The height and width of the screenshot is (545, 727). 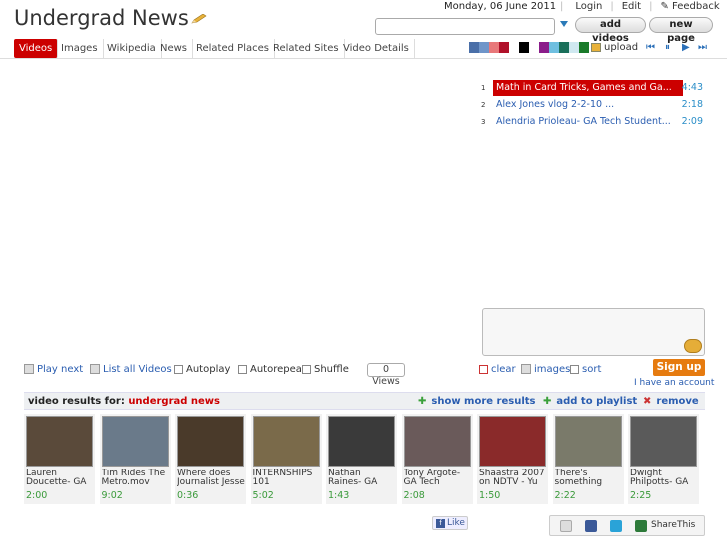 What do you see at coordinates (208, 369) in the screenshot?
I see `autoplay-label: Autoplay` at bounding box center [208, 369].